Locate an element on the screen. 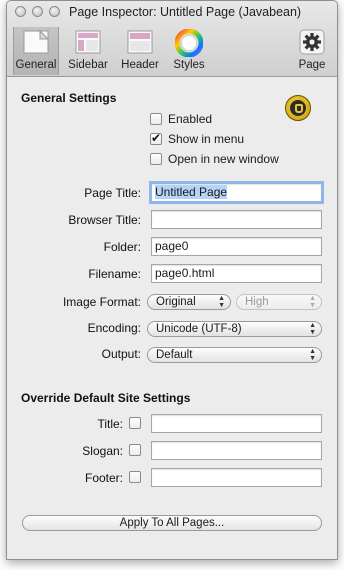  tab-header: Header is located at coordinates (140, 51).